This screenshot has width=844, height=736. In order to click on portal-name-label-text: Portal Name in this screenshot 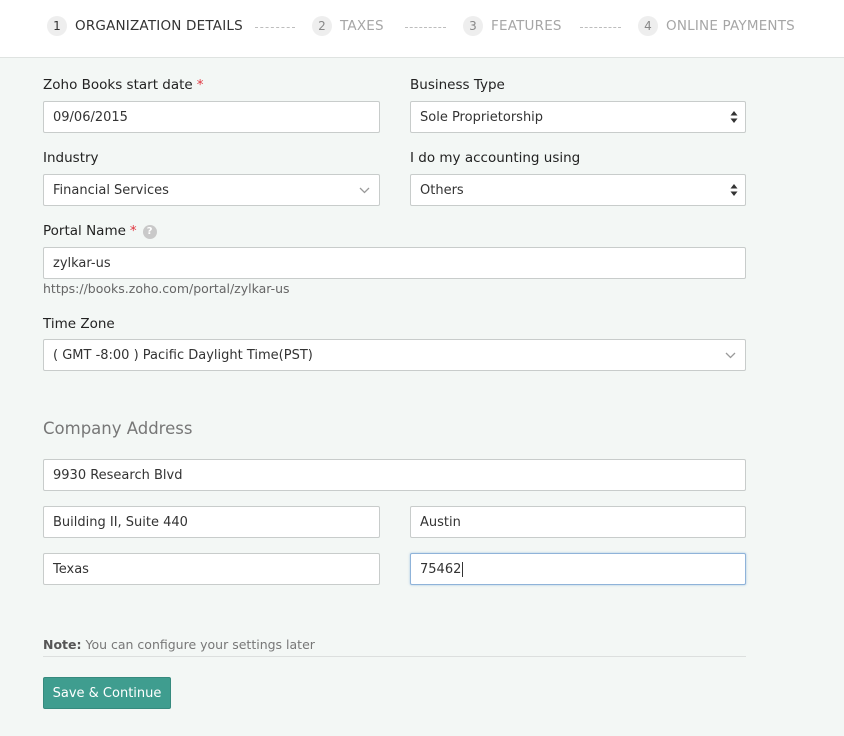, I will do `click(84, 231)`.